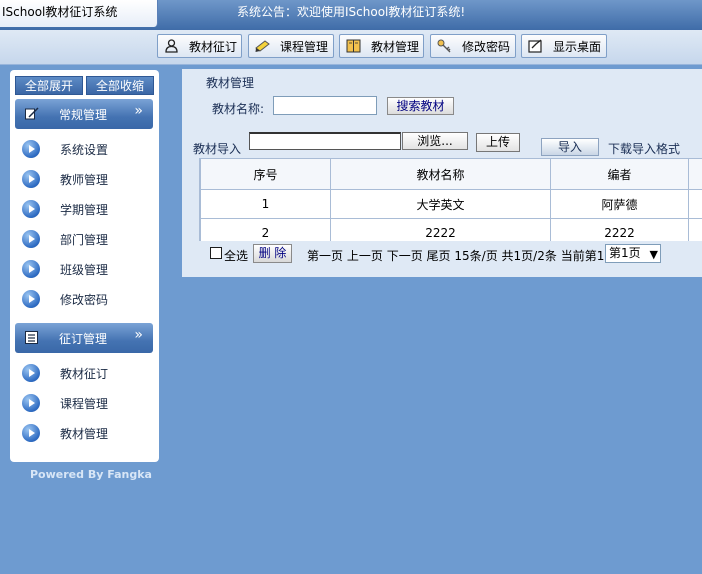 The height and width of the screenshot is (574, 702). Describe the element at coordinates (444, 46) in the screenshot. I see `key-icon` at that location.